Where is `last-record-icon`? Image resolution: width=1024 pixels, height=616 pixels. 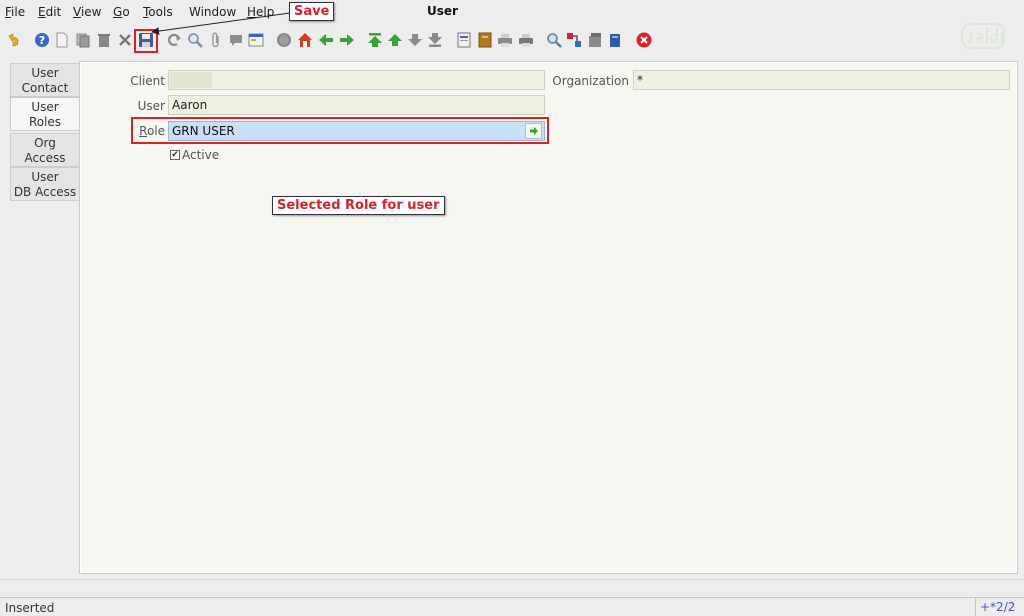 last-record-icon is located at coordinates (435, 40).